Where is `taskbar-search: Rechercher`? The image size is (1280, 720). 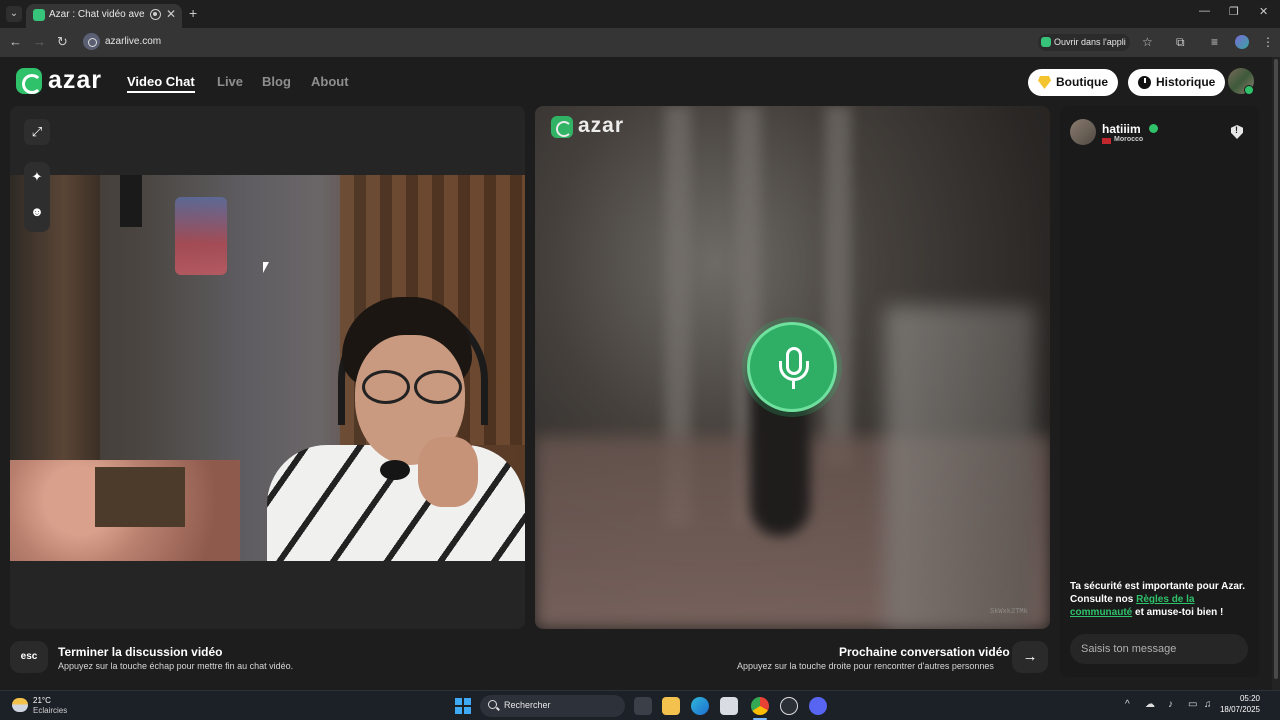 taskbar-search: Rechercher is located at coordinates (552, 706).